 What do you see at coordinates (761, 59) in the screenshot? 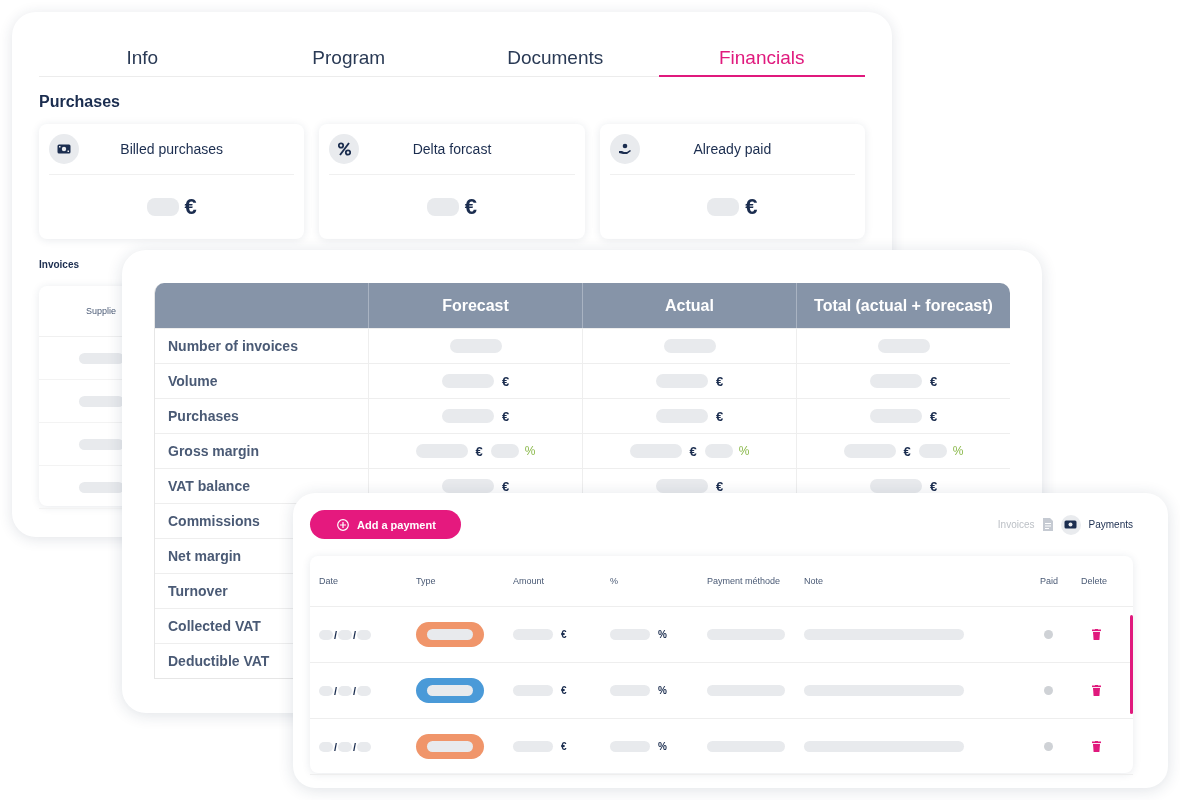
I see `tab: Financials` at bounding box center [761, 59].